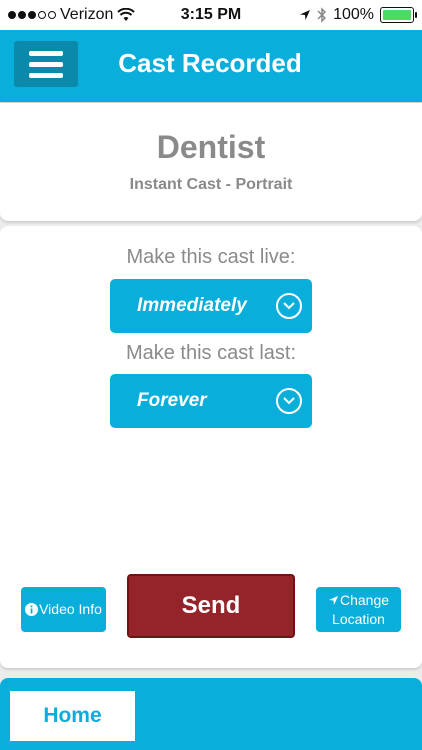 The width and height of the screenshot is (422, 750). I want to click on change-location-button: Change Location, so click(358, 609).